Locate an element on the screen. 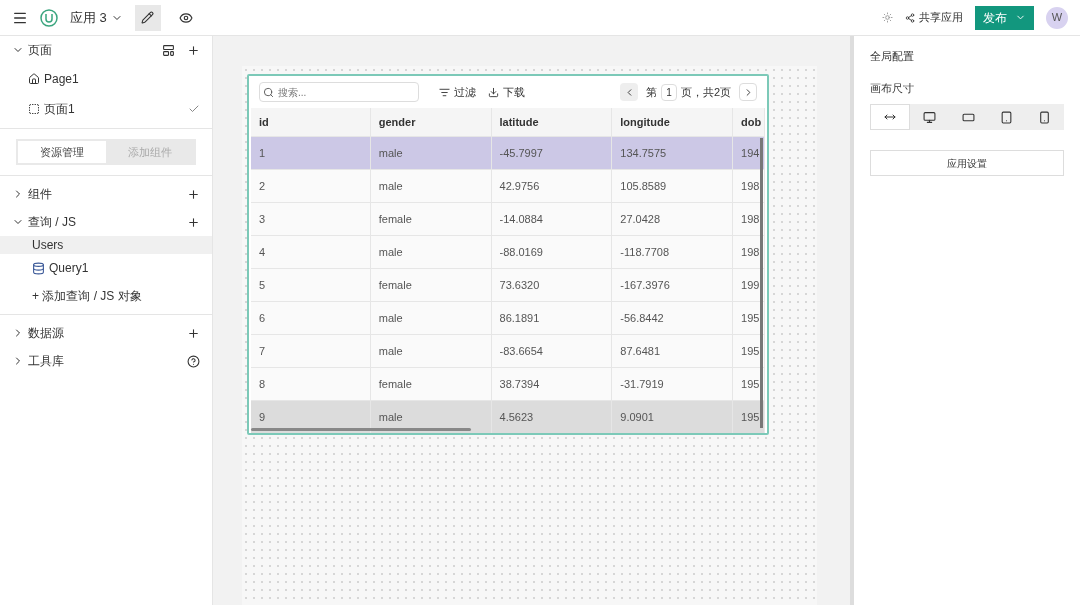 The image size is (1080, 605). query-icon is located at coordinates (38, 268).